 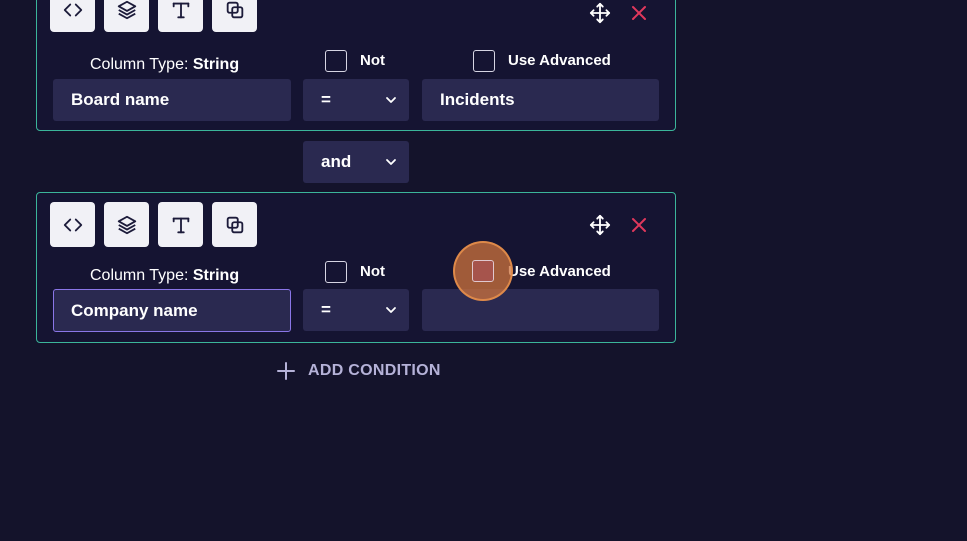 What do you see at coordinates (374, 370) in the screenshot?
I see `add-condition-label: ADD CONDITION` at bounding box center [374, 370].